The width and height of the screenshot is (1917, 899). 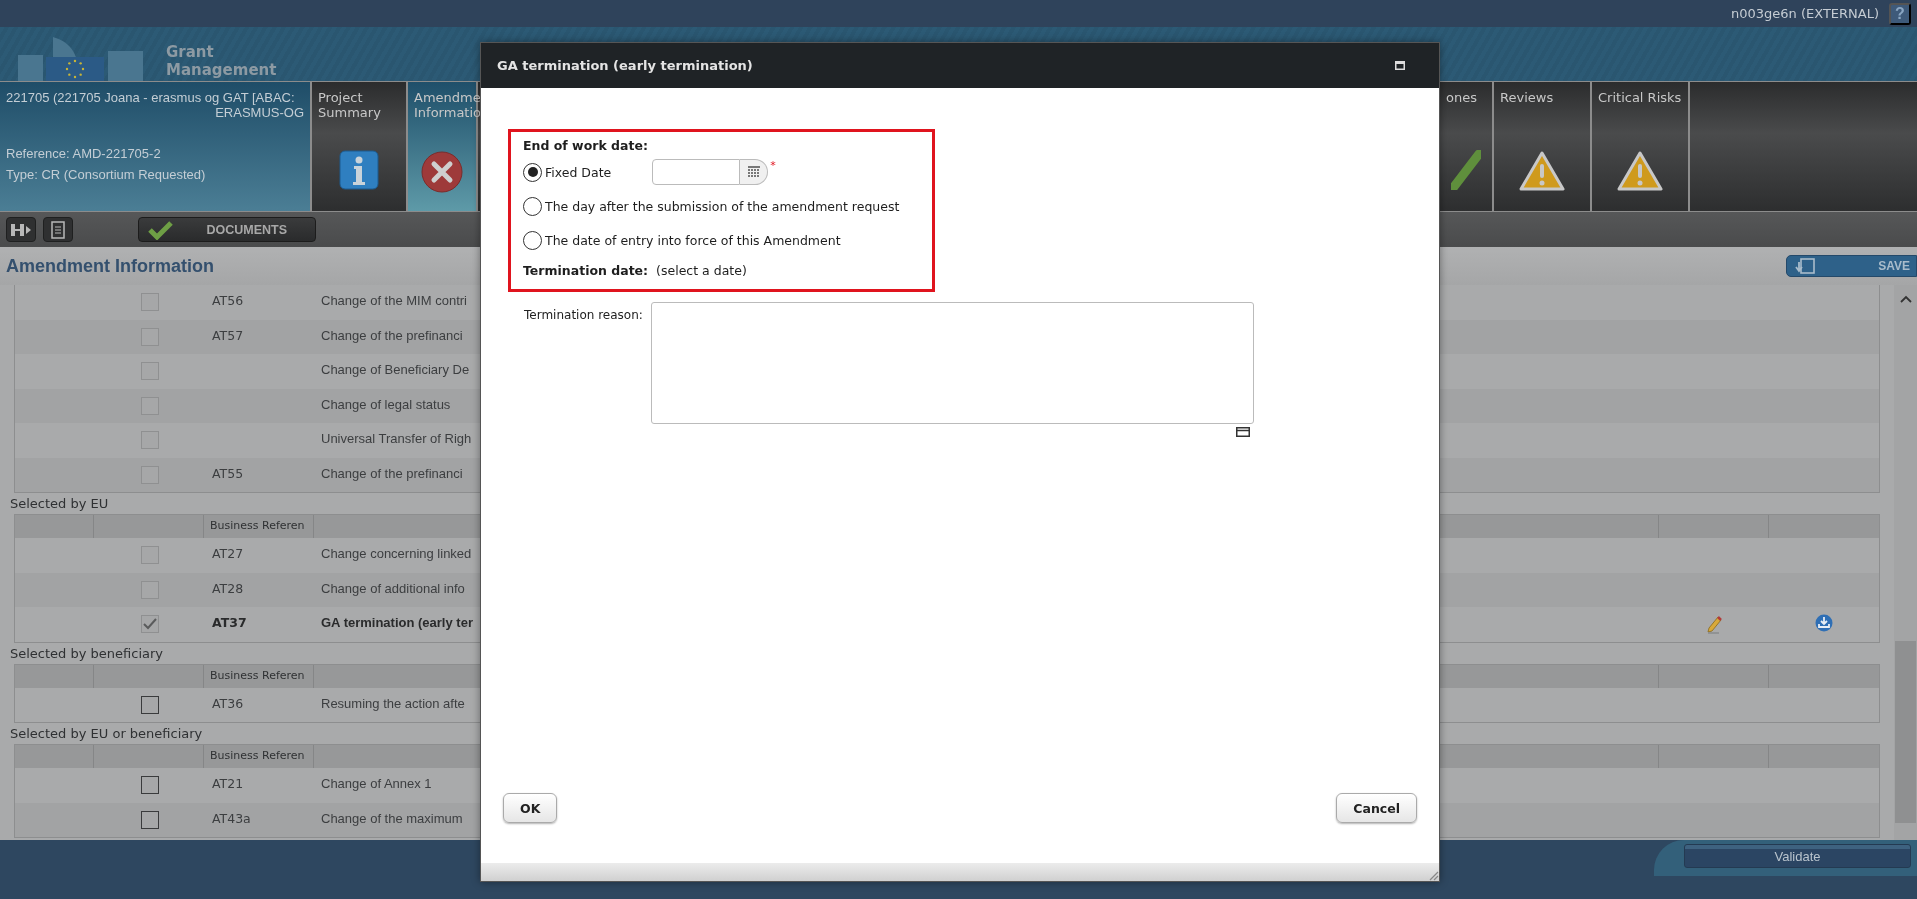 I want to click on reference-cell: AT57, so click(x=228, y=335).